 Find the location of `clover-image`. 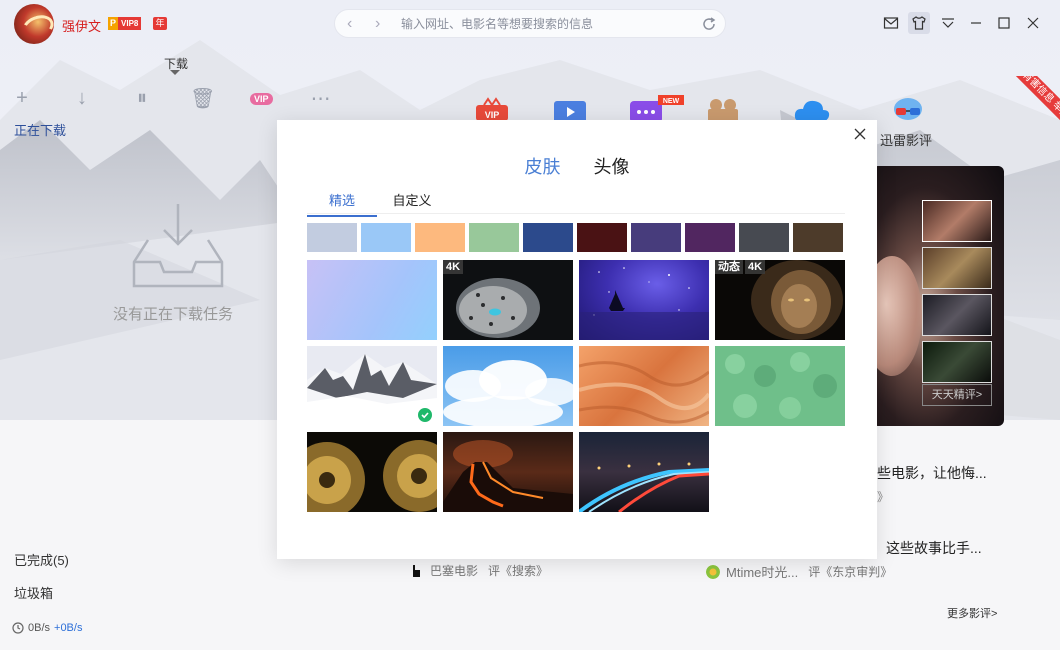

clover-image is located at coordinates (781, 385).